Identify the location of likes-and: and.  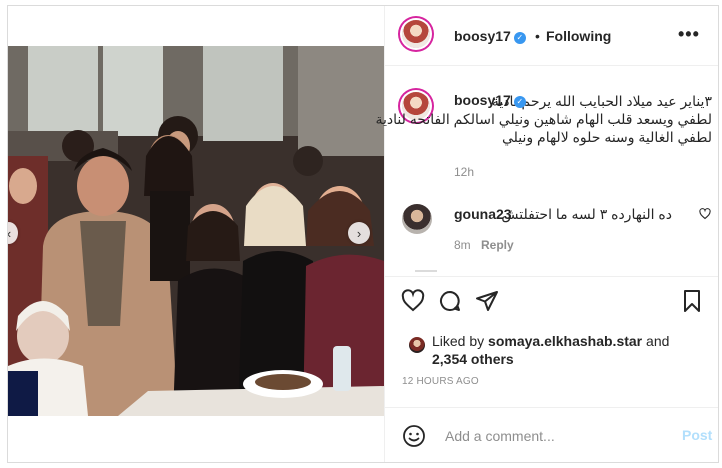
(658, 341).